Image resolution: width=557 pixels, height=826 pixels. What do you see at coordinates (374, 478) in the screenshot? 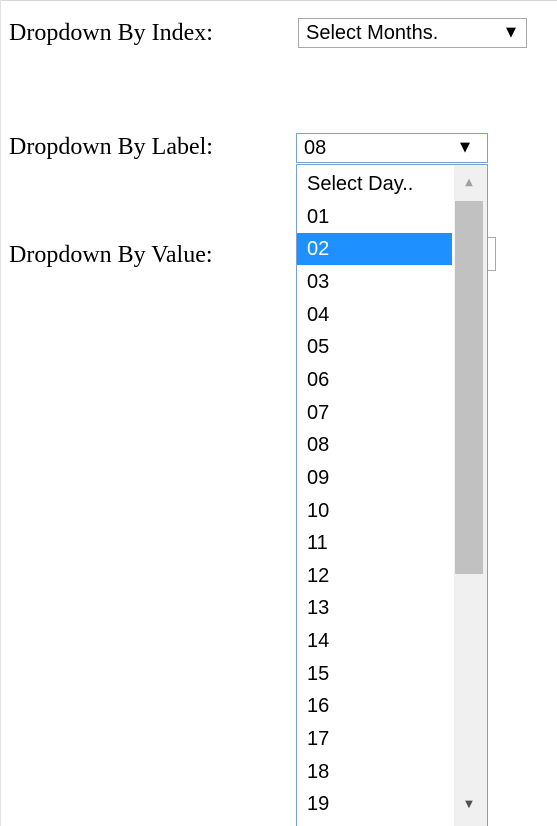
I see `dropdown-option: 09` at bounding box center [374, 478].